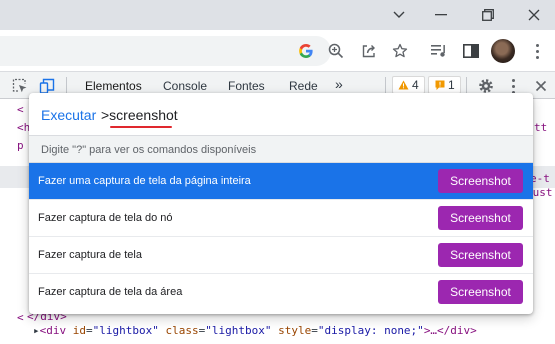  I want to click on tag-open: <div, so click(53, 330).